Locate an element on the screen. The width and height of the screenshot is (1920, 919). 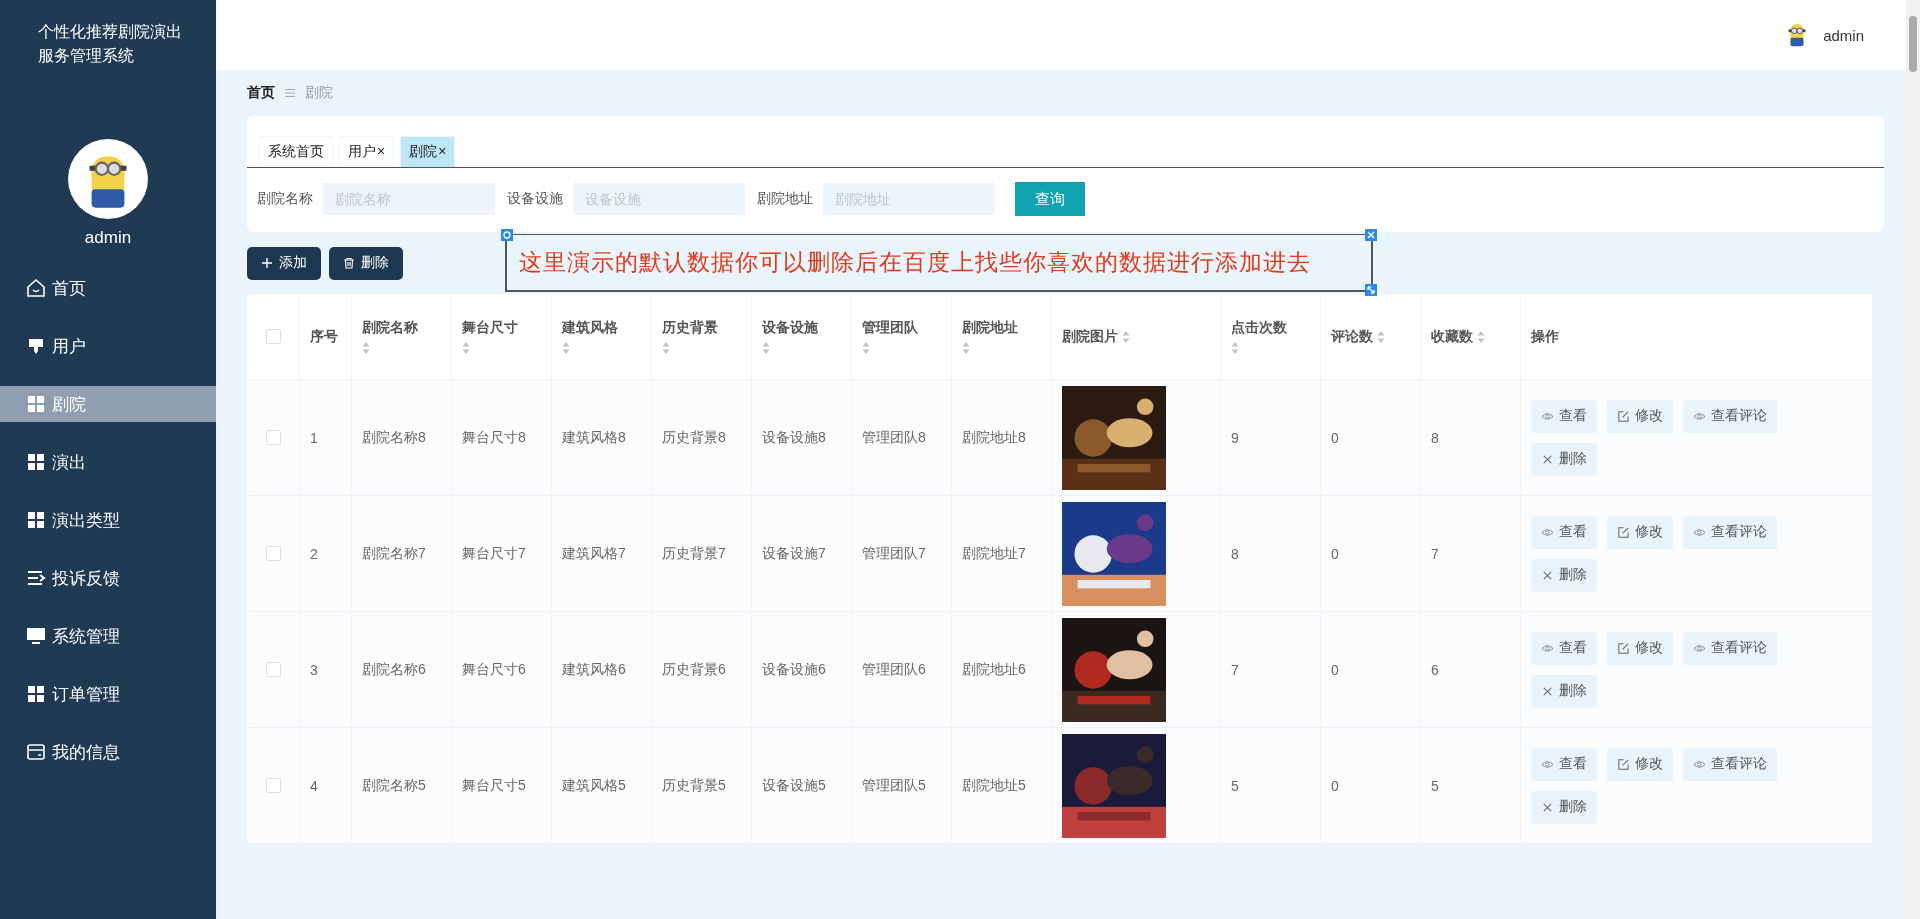
resize-handle-icon is located at coordinates (1371, 290).